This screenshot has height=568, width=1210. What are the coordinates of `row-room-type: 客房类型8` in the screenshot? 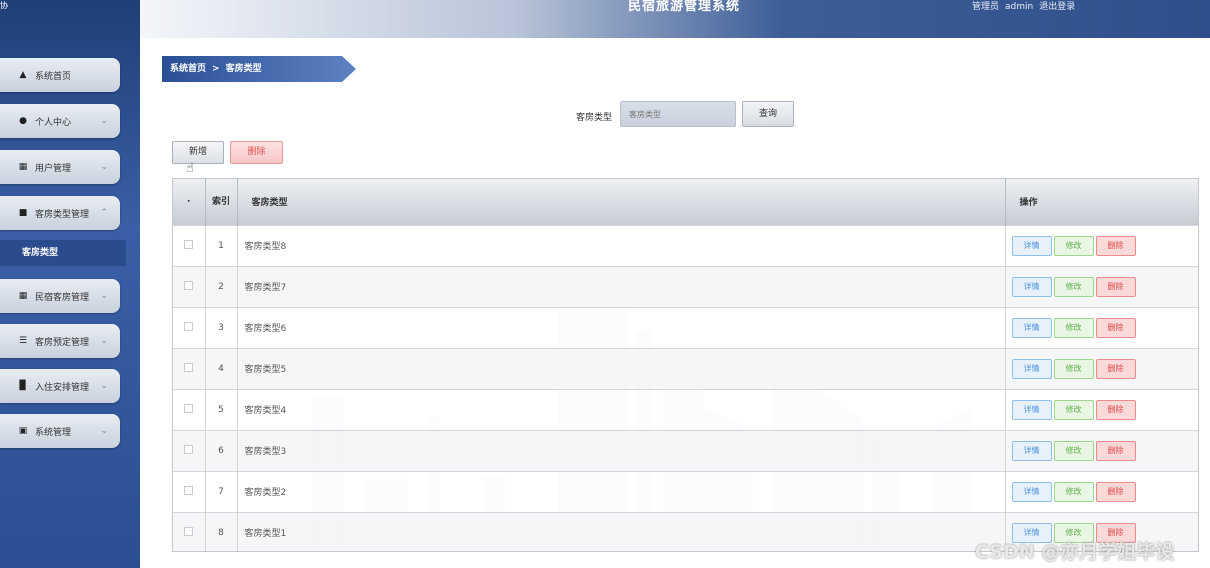 It's located at (621, 245).